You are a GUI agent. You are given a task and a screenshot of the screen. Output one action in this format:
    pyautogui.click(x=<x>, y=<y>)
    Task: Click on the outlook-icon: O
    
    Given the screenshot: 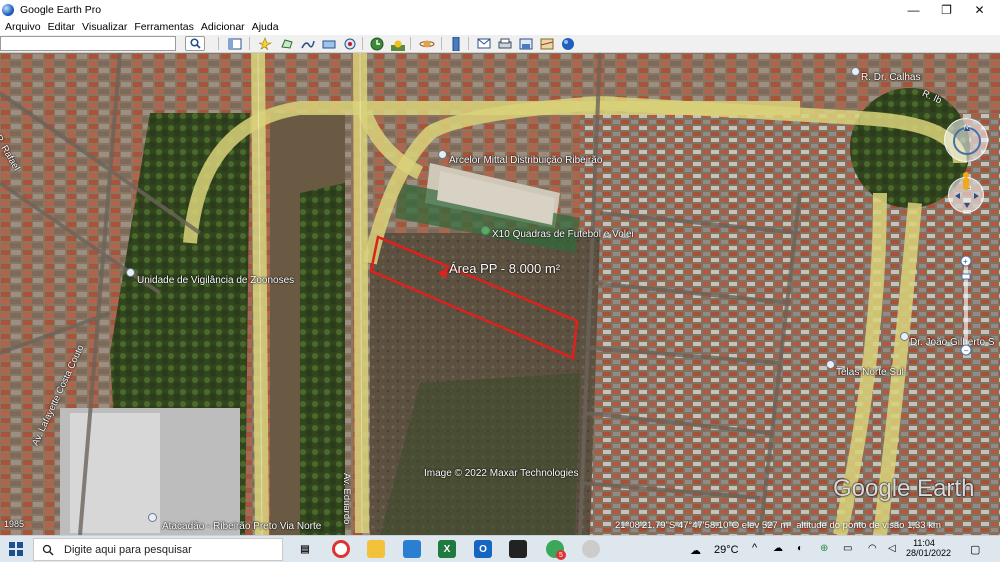 What is the action you would take?
    pyautogui.click(x=483, y=549)
    